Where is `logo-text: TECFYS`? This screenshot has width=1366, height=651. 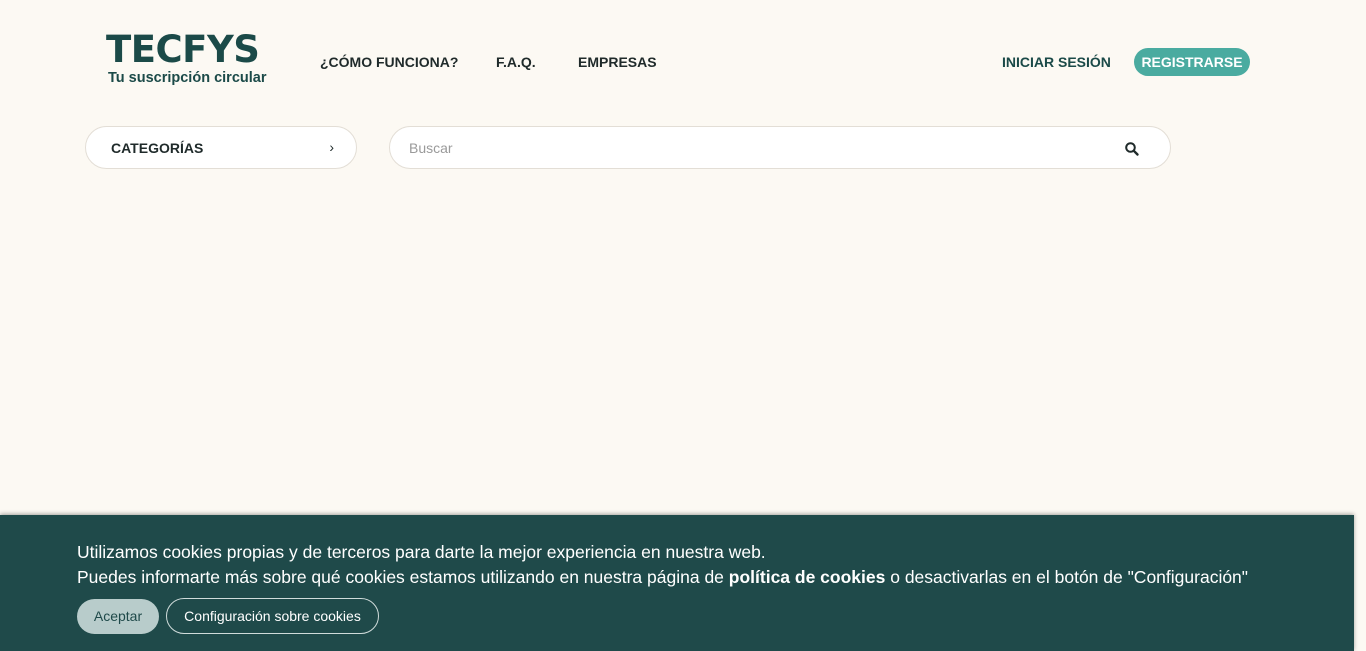
logo-text: TECFYS is located at coordinates (183, 49).